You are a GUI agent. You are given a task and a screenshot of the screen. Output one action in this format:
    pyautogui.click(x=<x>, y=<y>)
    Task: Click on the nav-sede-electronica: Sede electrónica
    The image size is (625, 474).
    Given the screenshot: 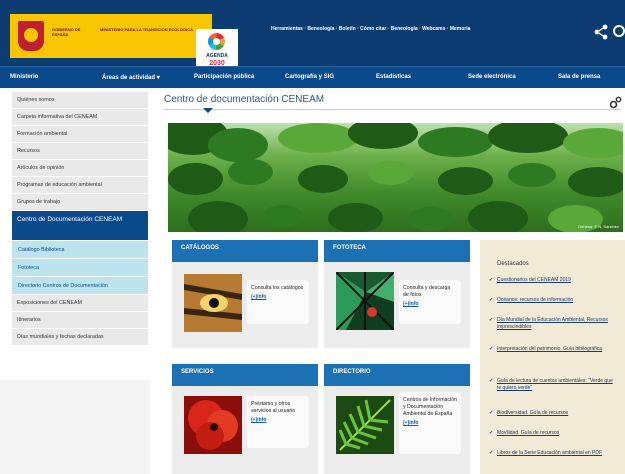 What is the action you would take?
    pyautogui.click(x=492, y=77)
    